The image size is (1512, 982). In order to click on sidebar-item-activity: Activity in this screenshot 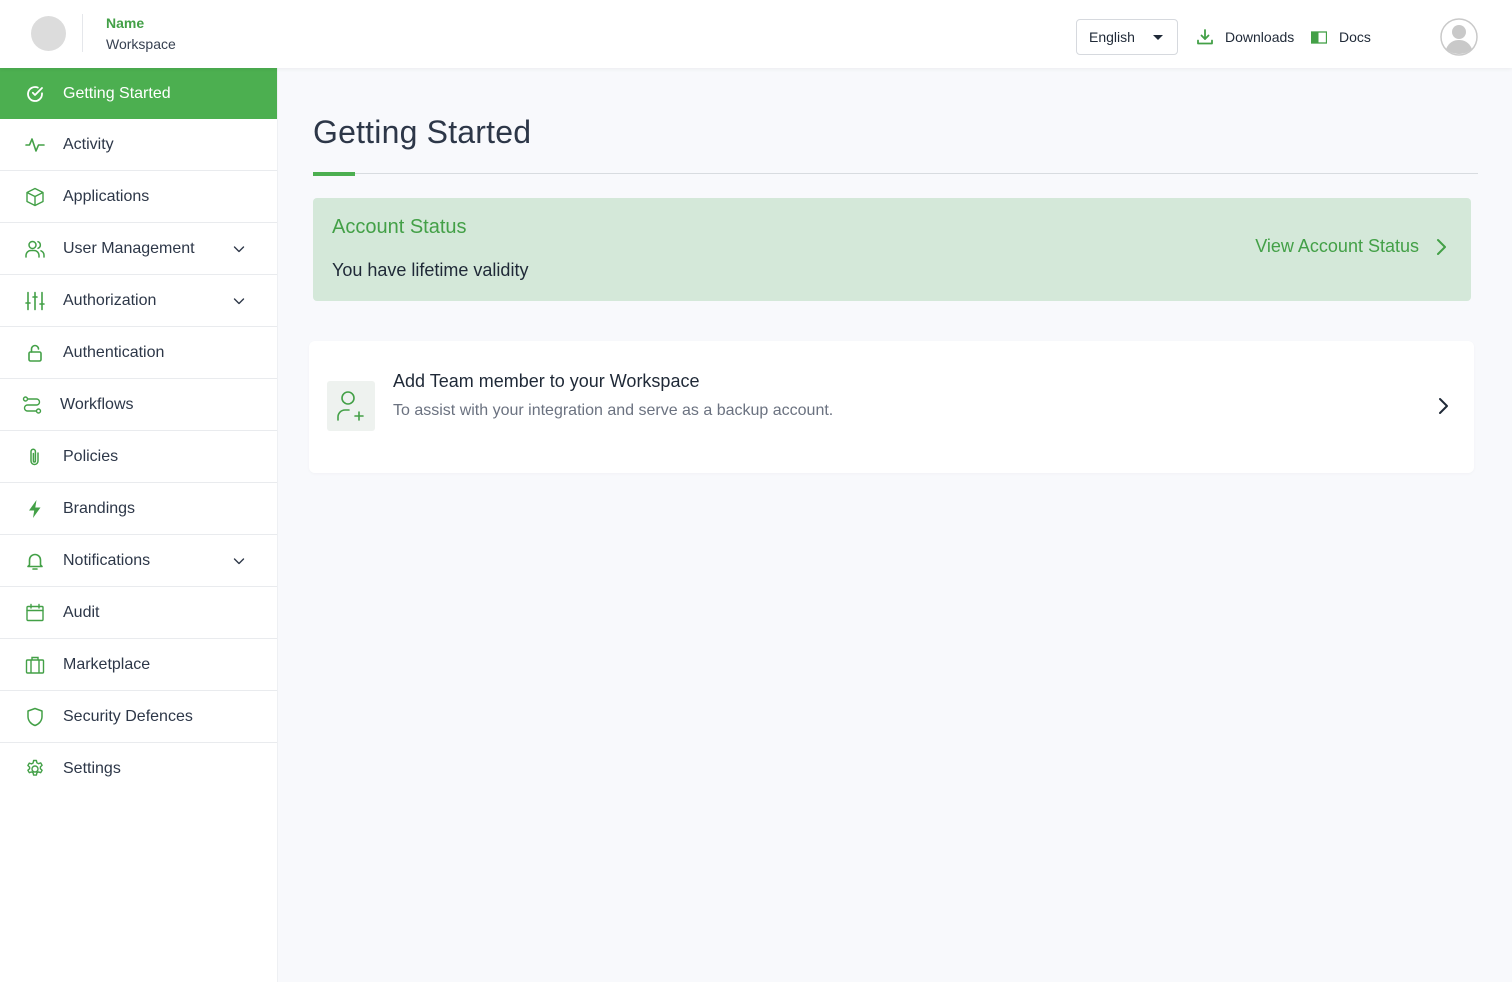, I will do `click(138, 145)`.